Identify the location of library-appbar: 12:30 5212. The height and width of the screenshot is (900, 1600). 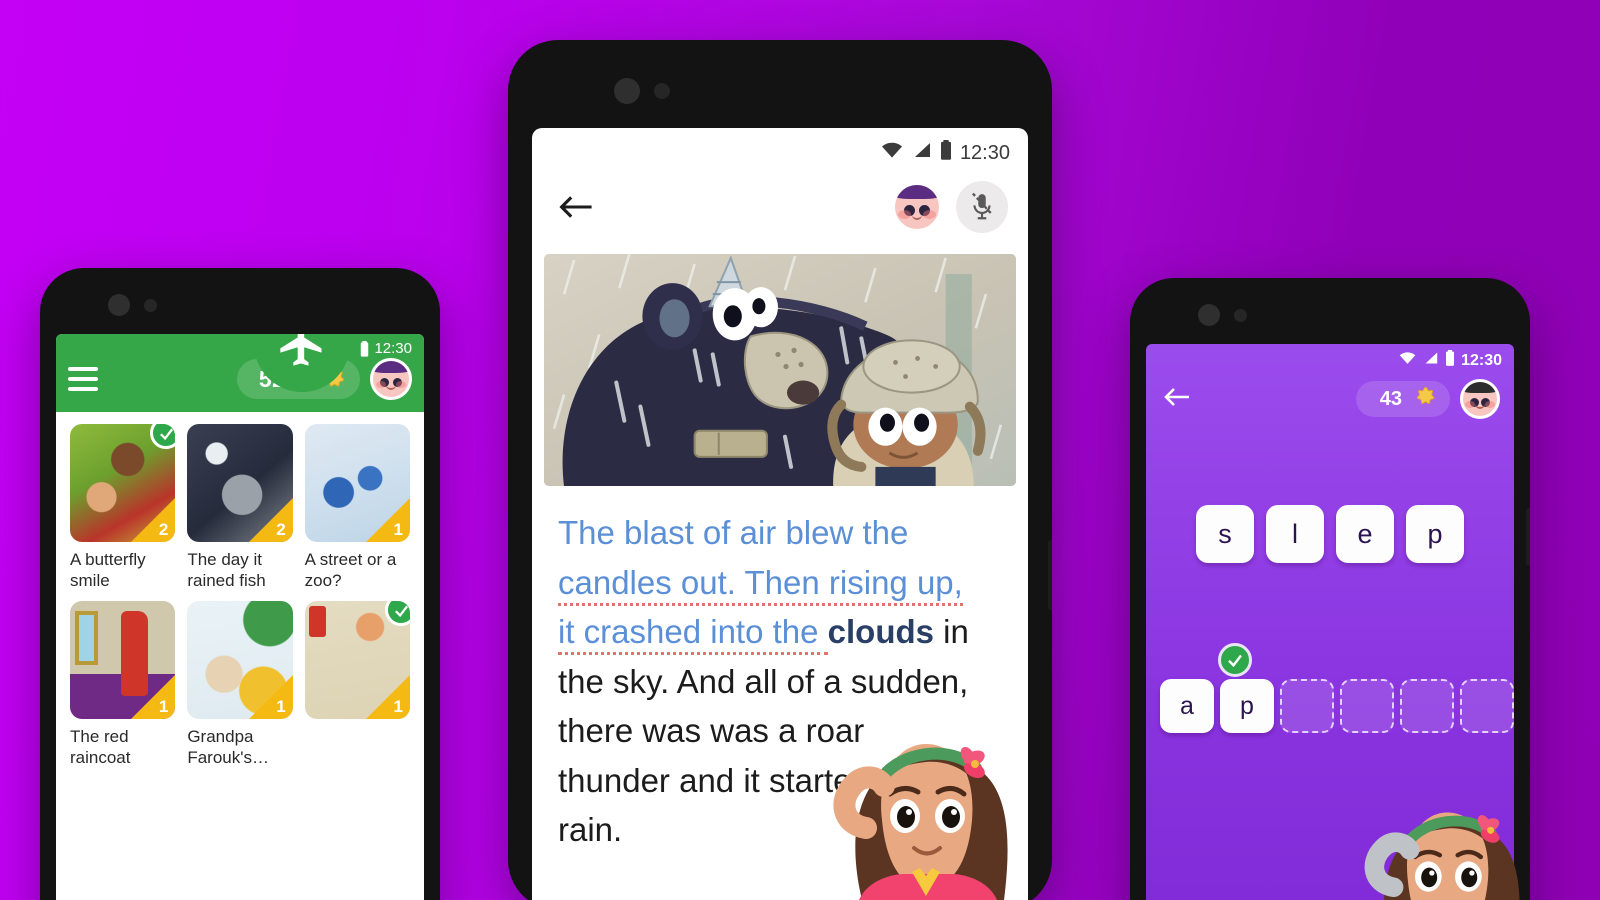
(240, 373).